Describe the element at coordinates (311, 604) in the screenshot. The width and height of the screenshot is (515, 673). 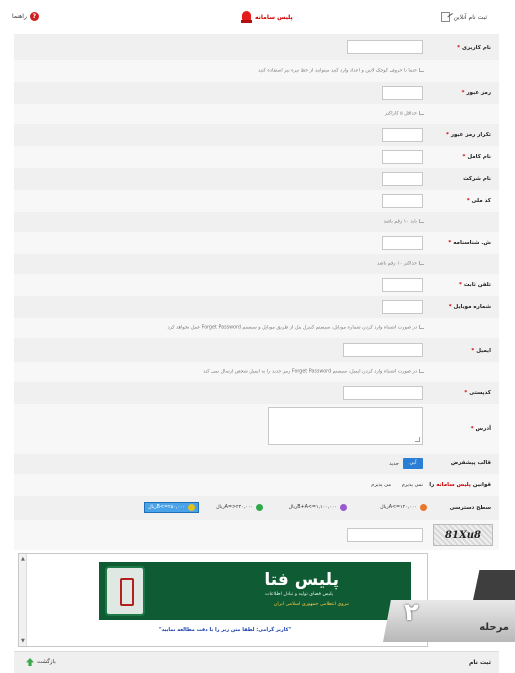
I see `banner-subtitle-2: نیروی انتظامی جمهوری اسلامی ایران` at that location.